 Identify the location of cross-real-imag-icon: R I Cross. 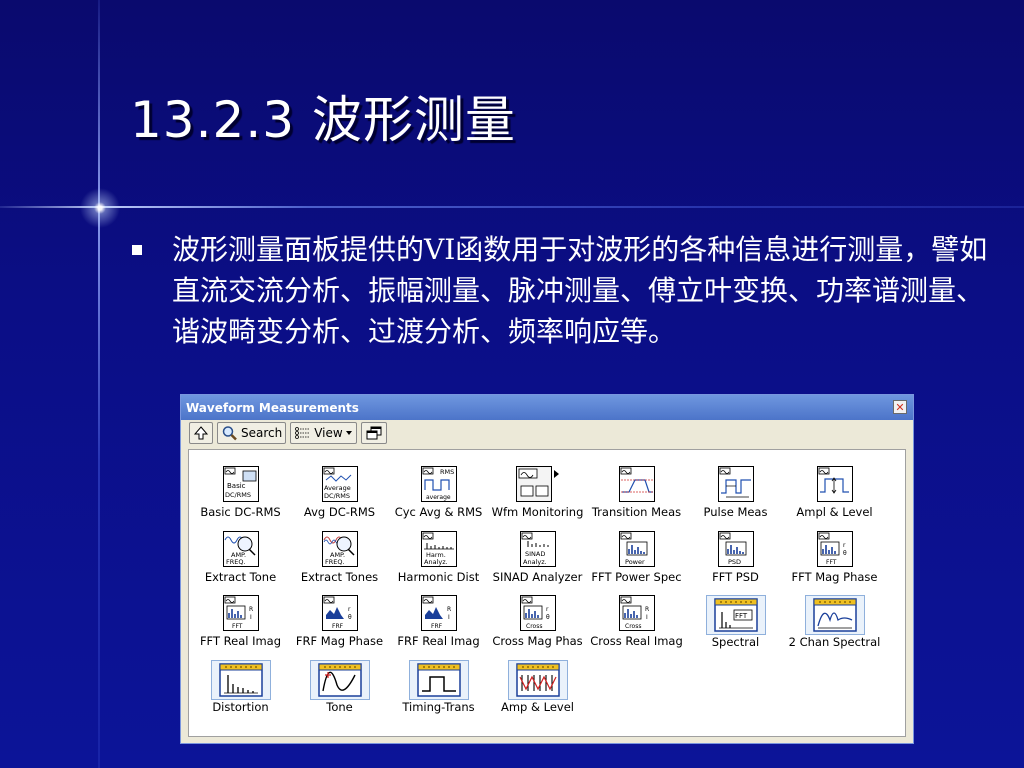
(636, 613).